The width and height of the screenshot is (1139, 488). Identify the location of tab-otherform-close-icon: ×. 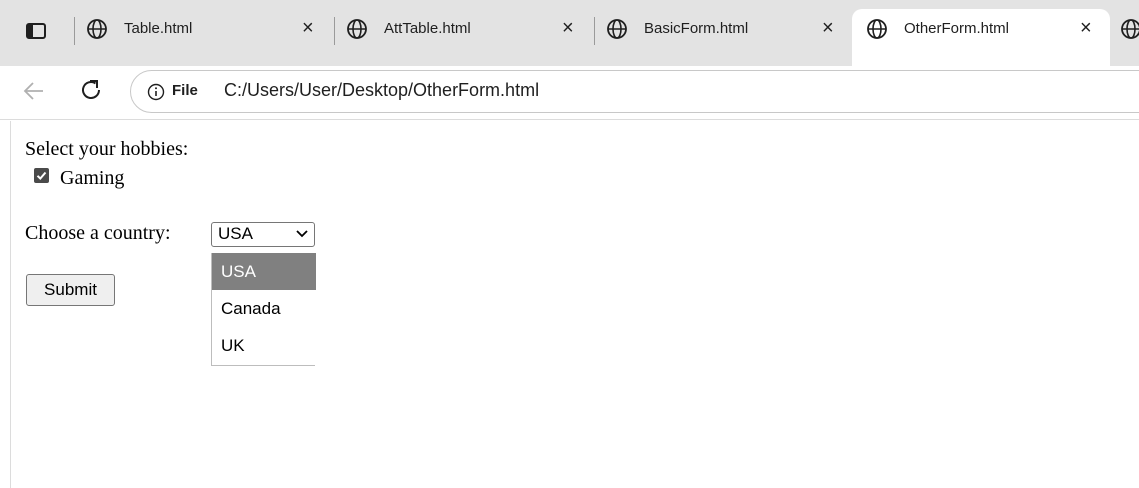
(1086, 28).